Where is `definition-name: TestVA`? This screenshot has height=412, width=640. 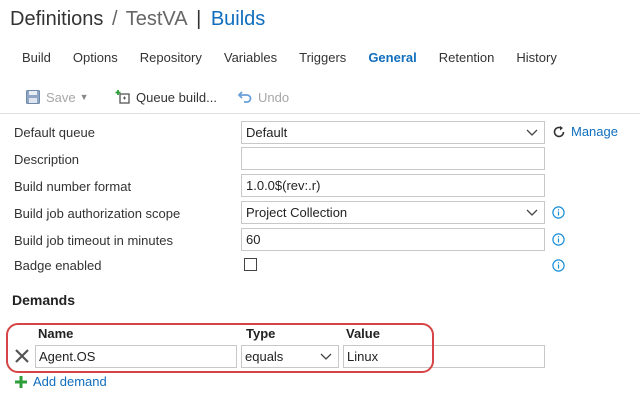
definition-name: TestVA is located at coordinates (156, 19).